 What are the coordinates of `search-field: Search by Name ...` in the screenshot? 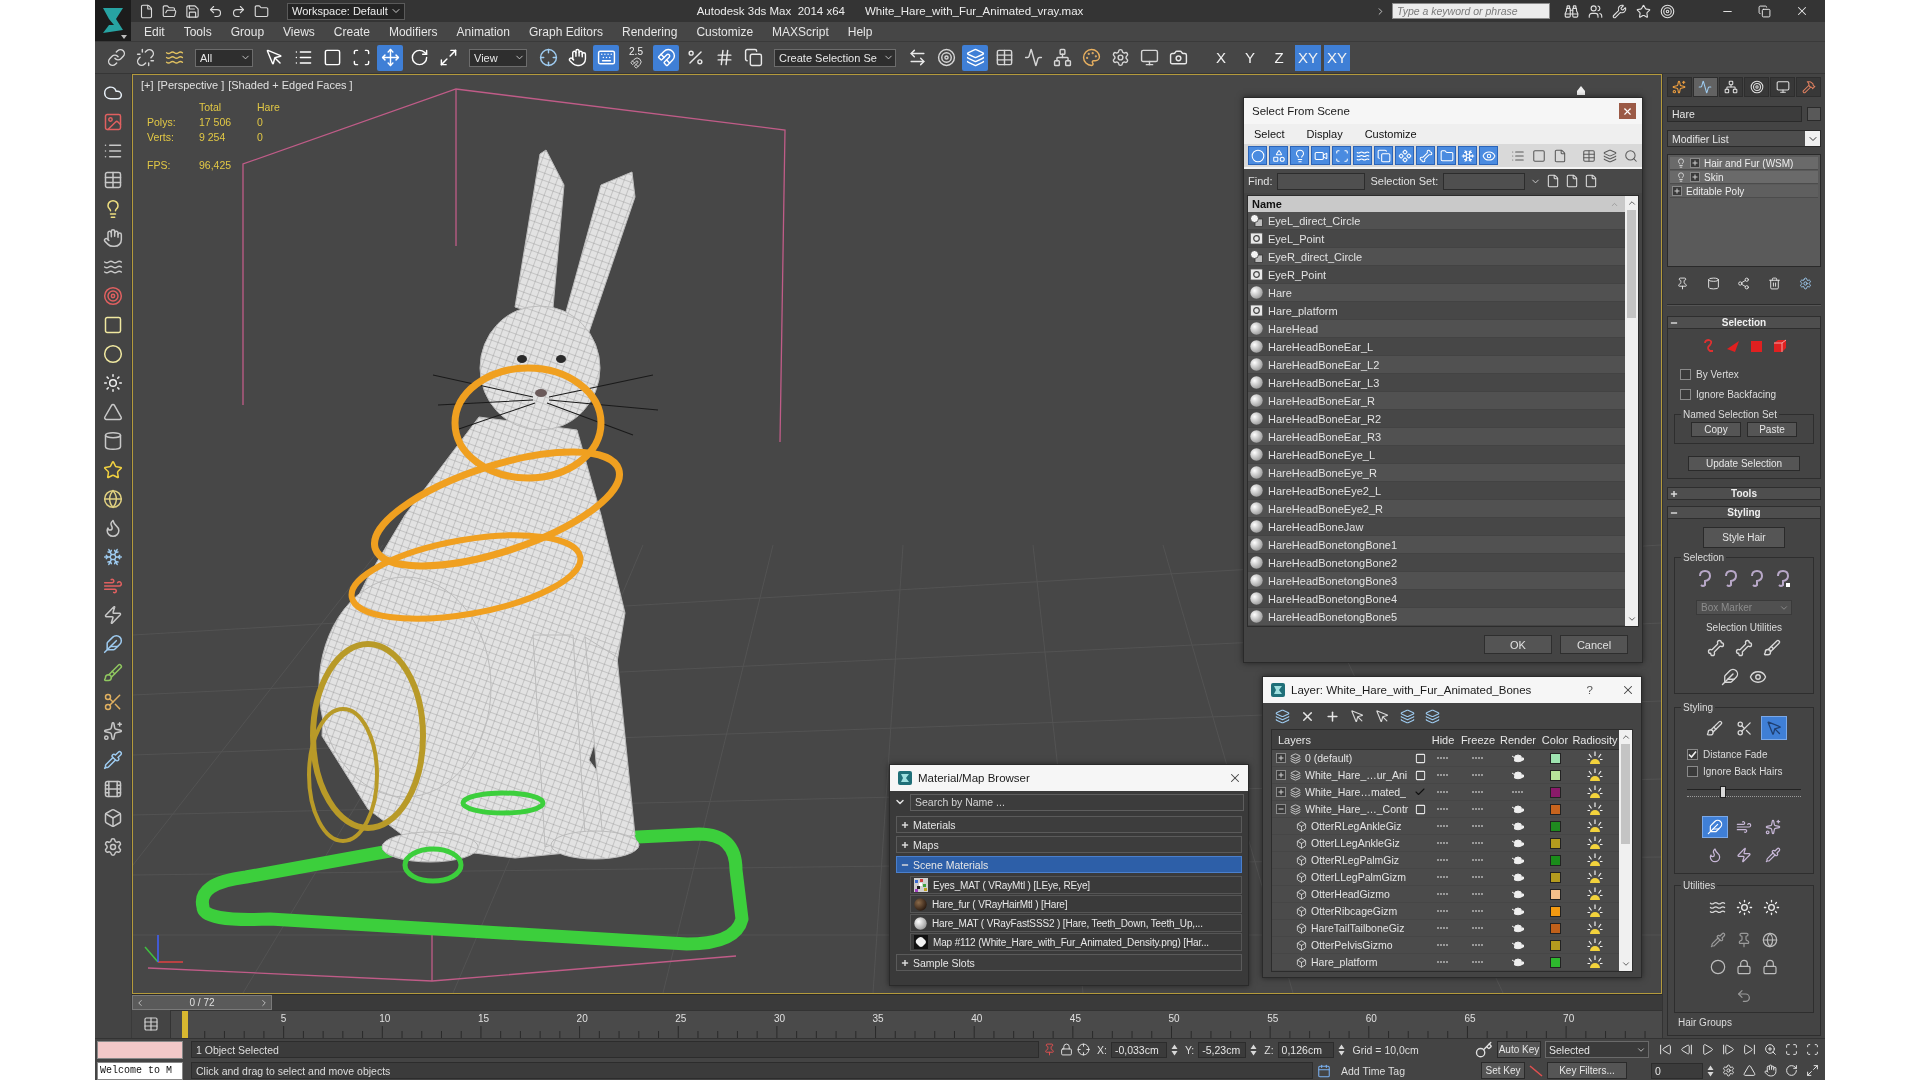 It's located at (1077, 802).